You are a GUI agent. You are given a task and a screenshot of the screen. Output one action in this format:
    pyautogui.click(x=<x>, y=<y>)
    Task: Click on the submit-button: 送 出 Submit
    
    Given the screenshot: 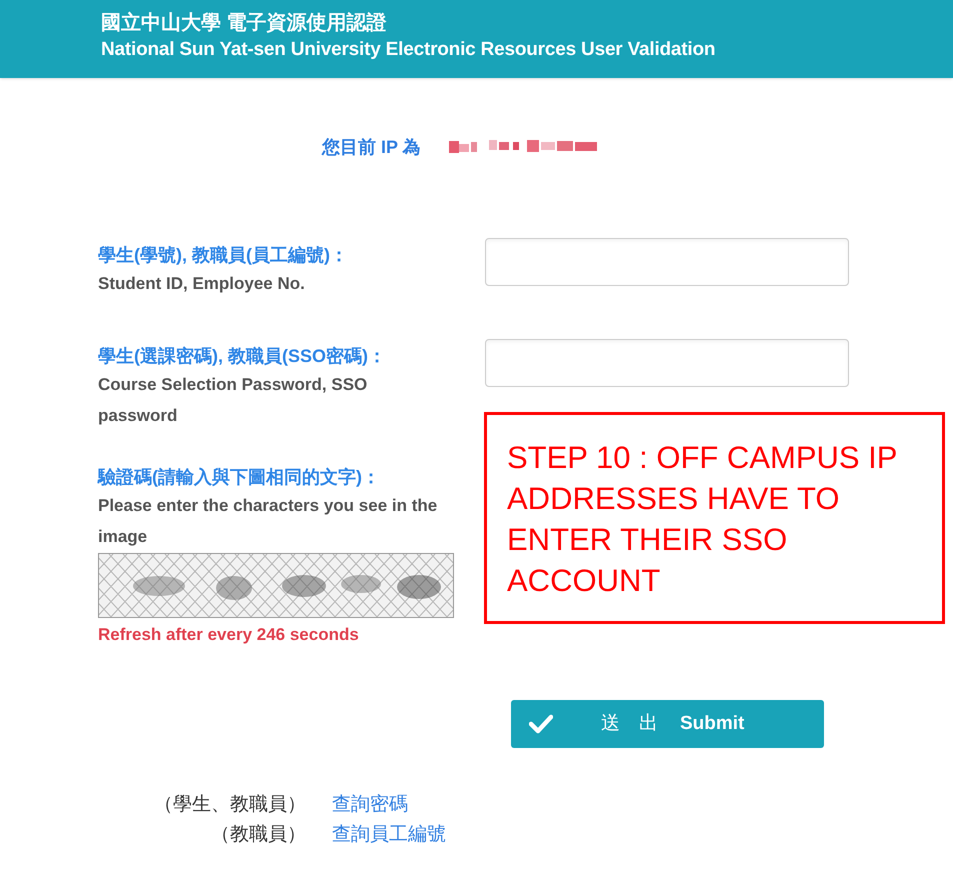 What is the action you would take?
    pyautogui.click(x=667, y=724)
    